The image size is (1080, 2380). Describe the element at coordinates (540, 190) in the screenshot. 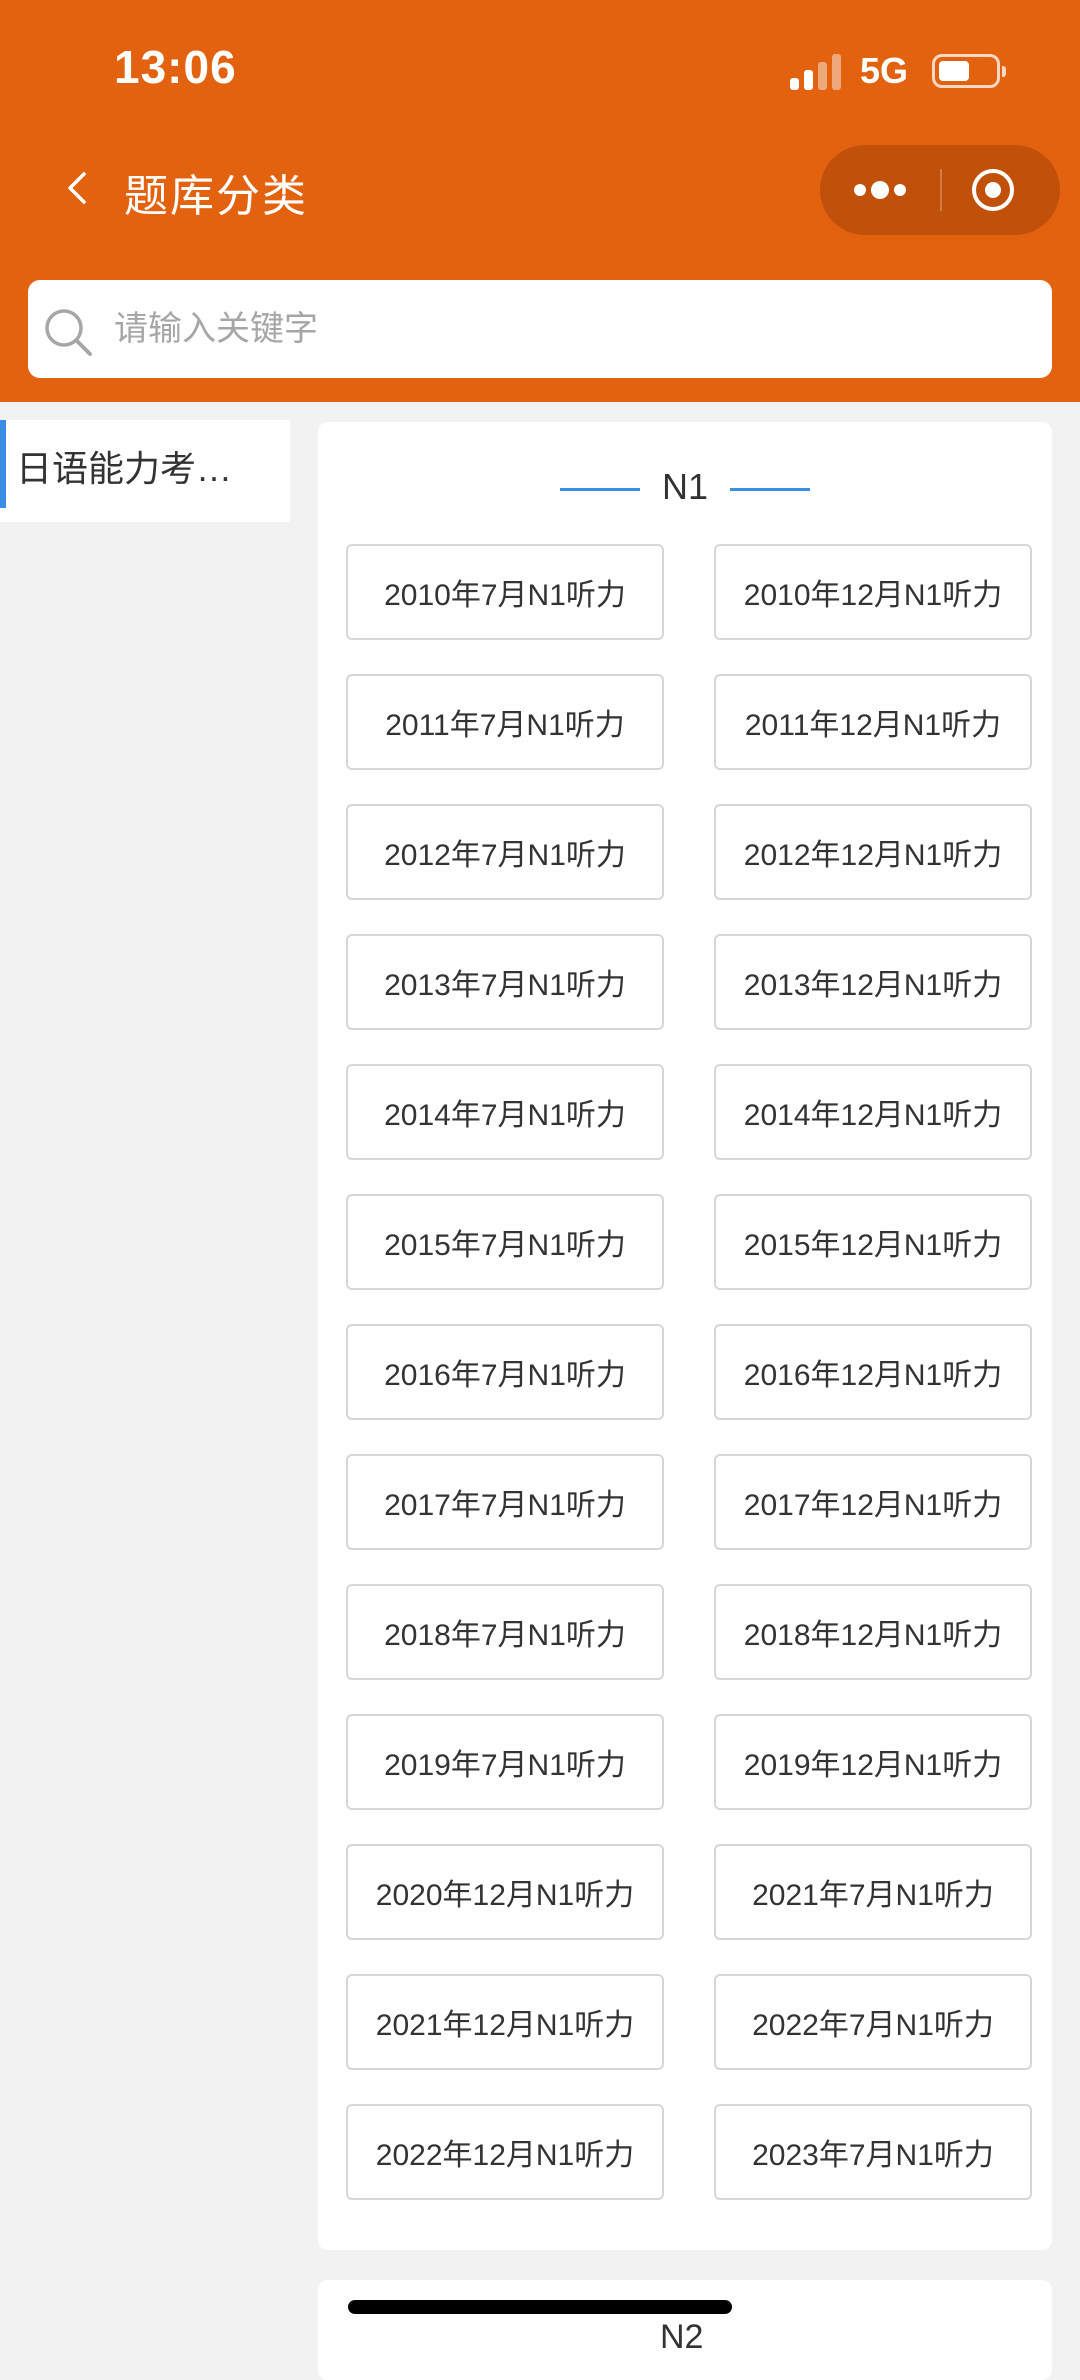

I see `nav-bar: 题库分类` at that location.